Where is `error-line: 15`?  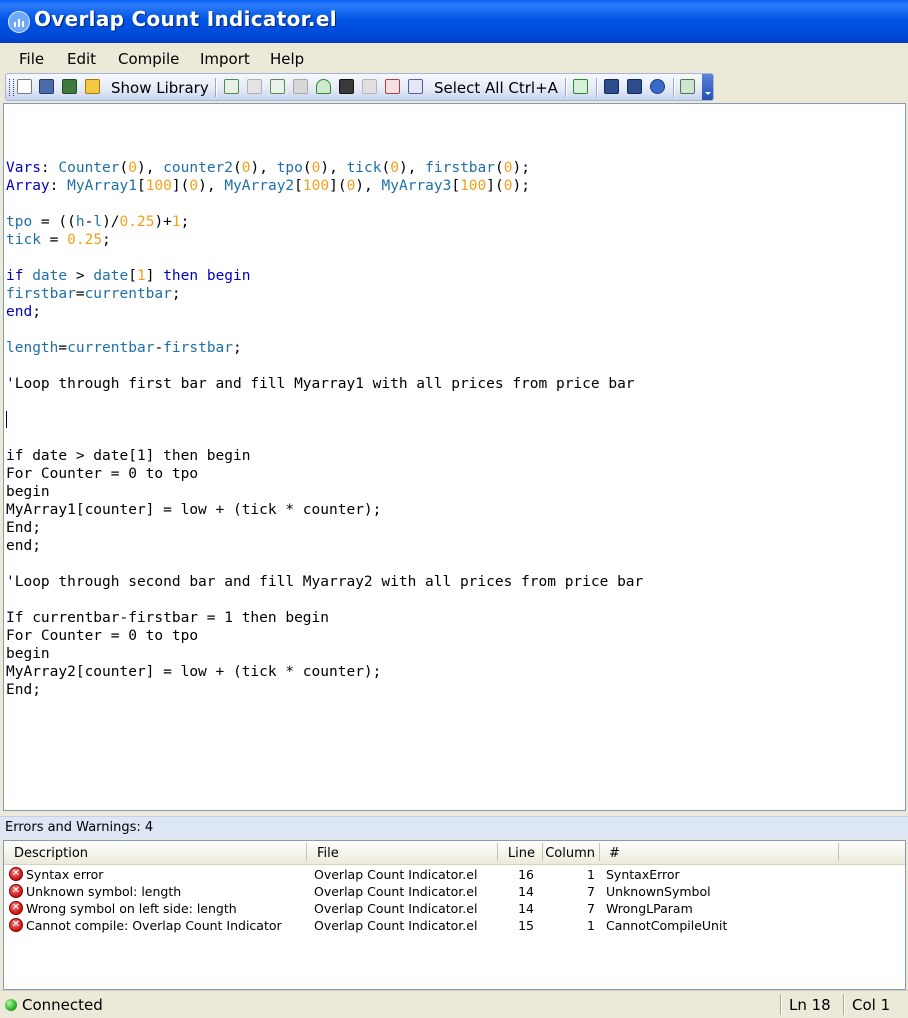 error-line: 15 is located at coordinates (526, 925).